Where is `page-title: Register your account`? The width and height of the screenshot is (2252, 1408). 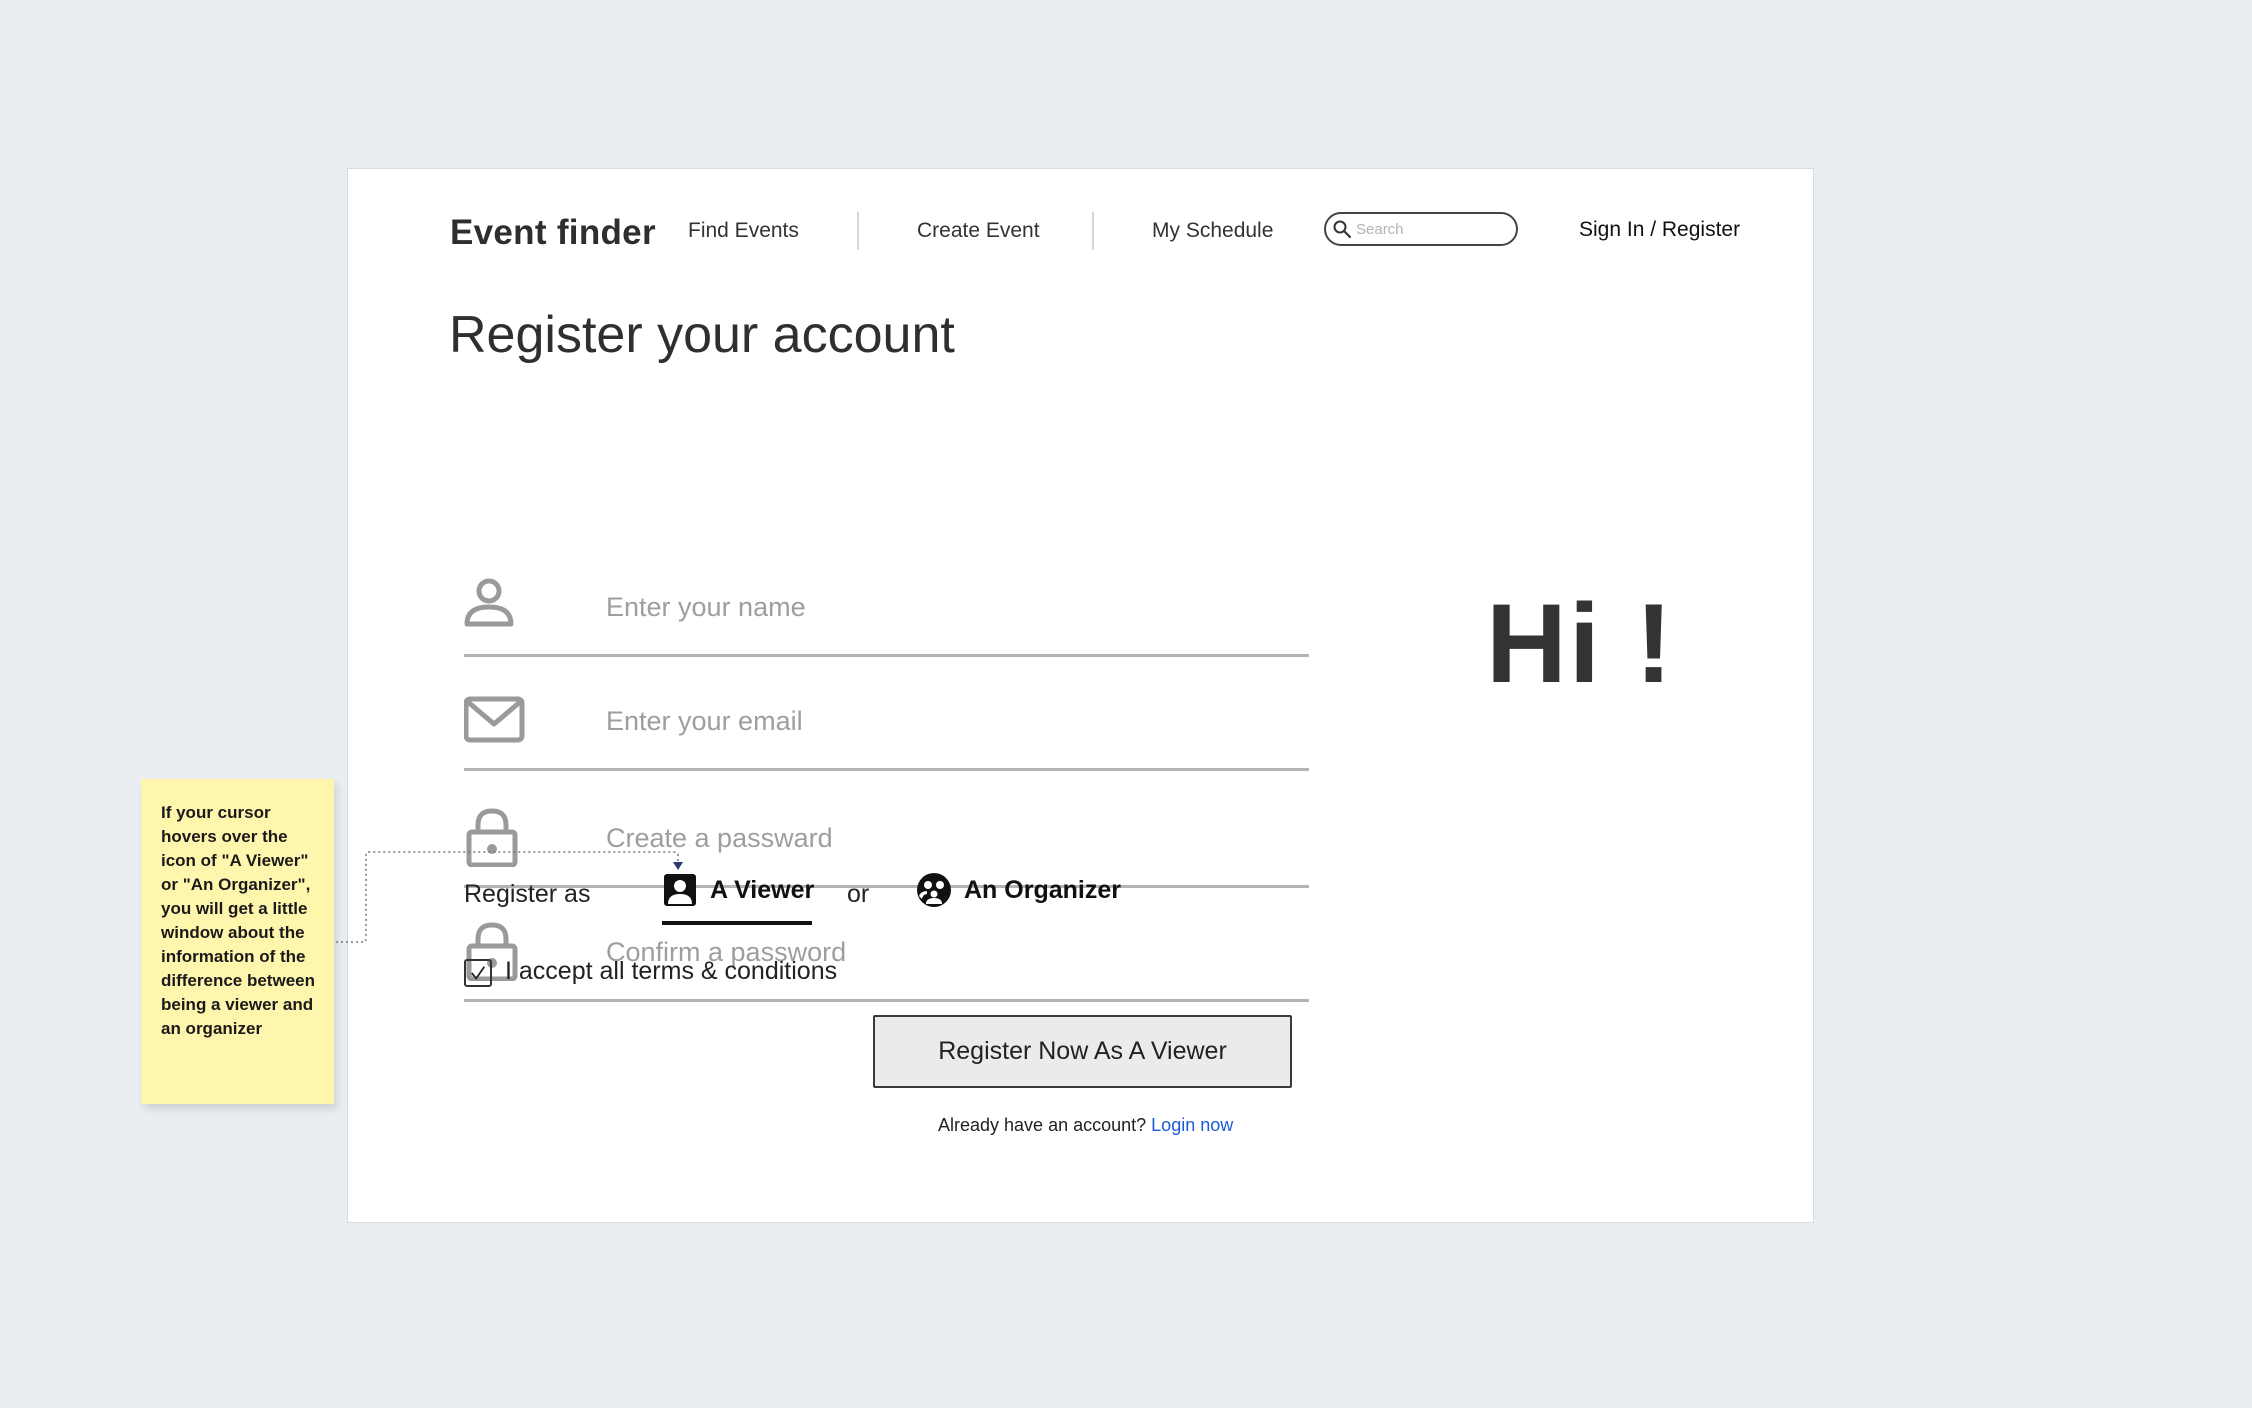
page-title: Register your account is located at coordinates (702, 335).